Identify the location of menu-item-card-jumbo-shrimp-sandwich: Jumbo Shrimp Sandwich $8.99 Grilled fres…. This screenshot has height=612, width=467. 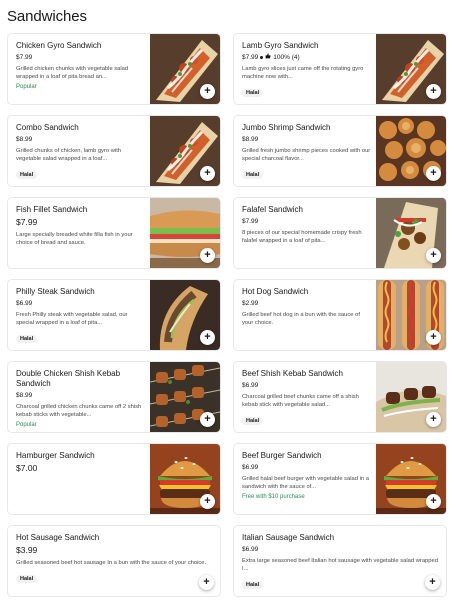
(340, 151).